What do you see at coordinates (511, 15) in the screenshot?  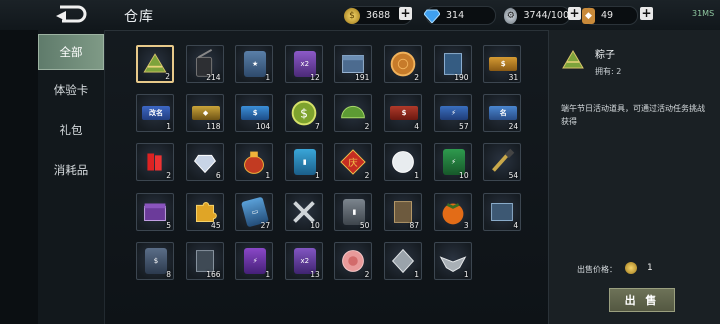 I see `energy-icon: ⚙` at bounding box center [511, 15].